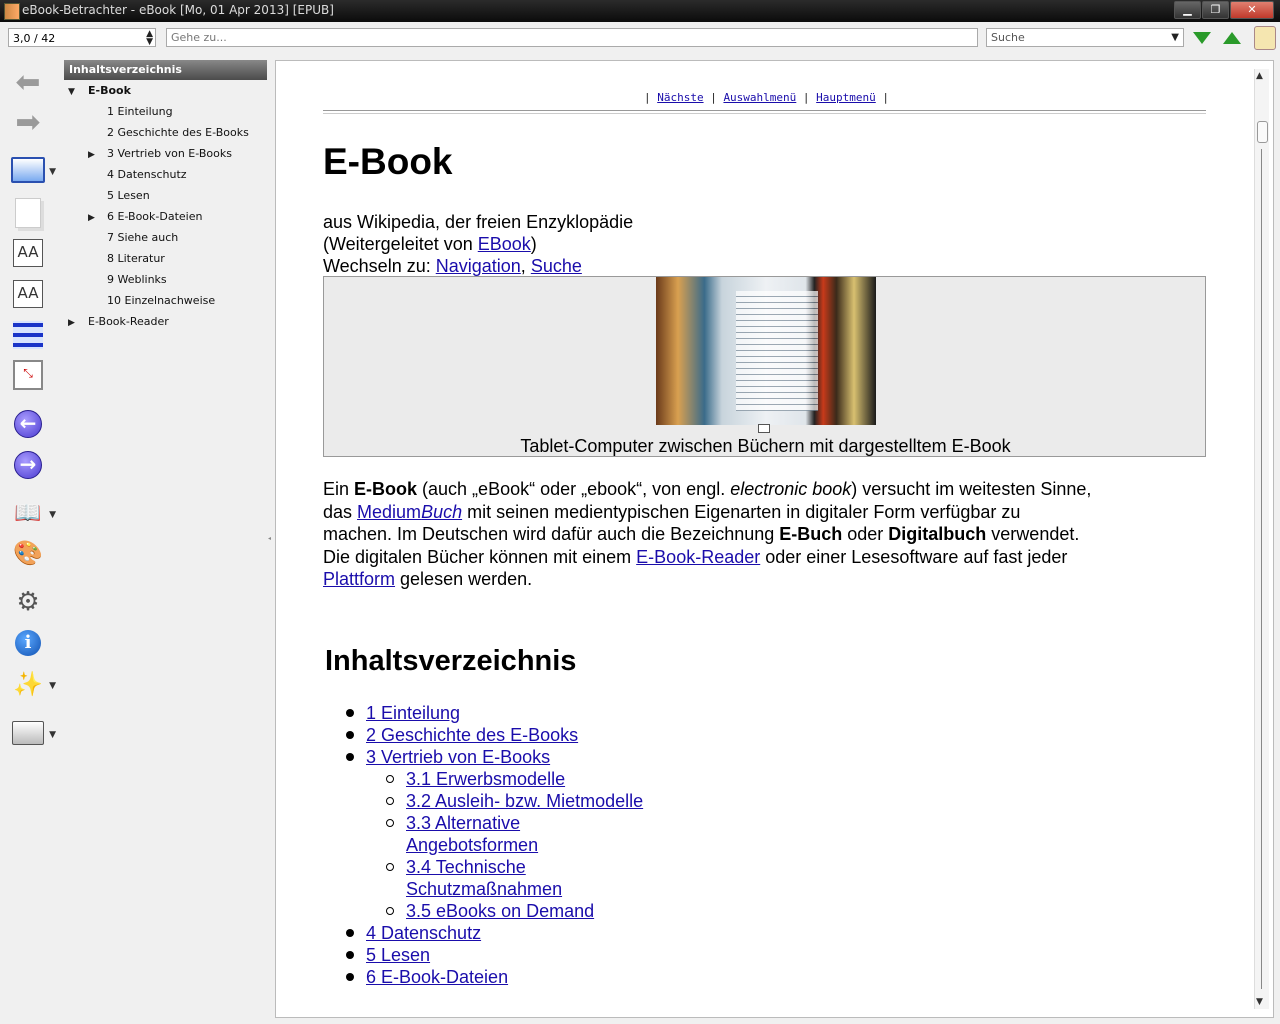 This screenshot has height=1024, width=1280. What do you see at coordinates (32, 684) in the screenshot?
I see `tools-button: ✨ ▼` at bounding box center [32, 684].